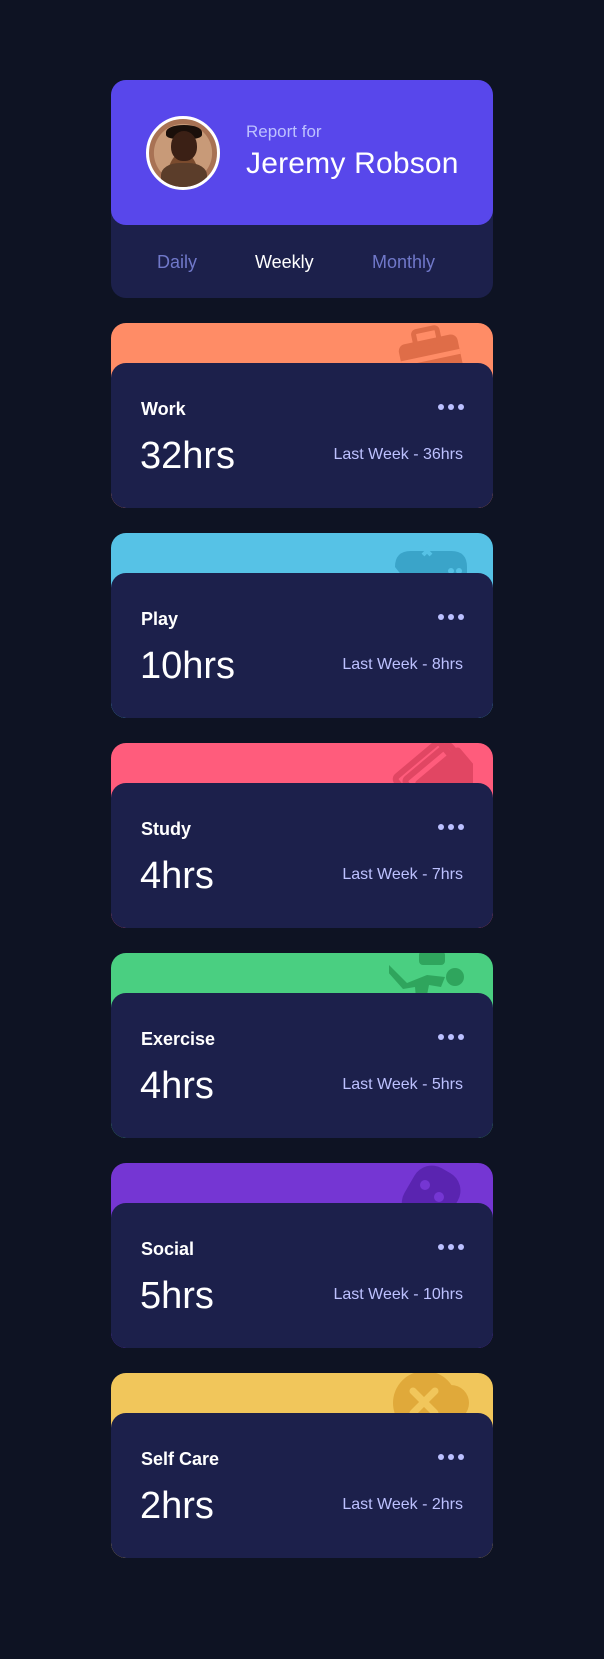  What do you see at coordinates (302, 855) in the screenshot?
I see `activity-panel: Study 4hrs Last Week - 7hrs` at bounding box center [302, 855].